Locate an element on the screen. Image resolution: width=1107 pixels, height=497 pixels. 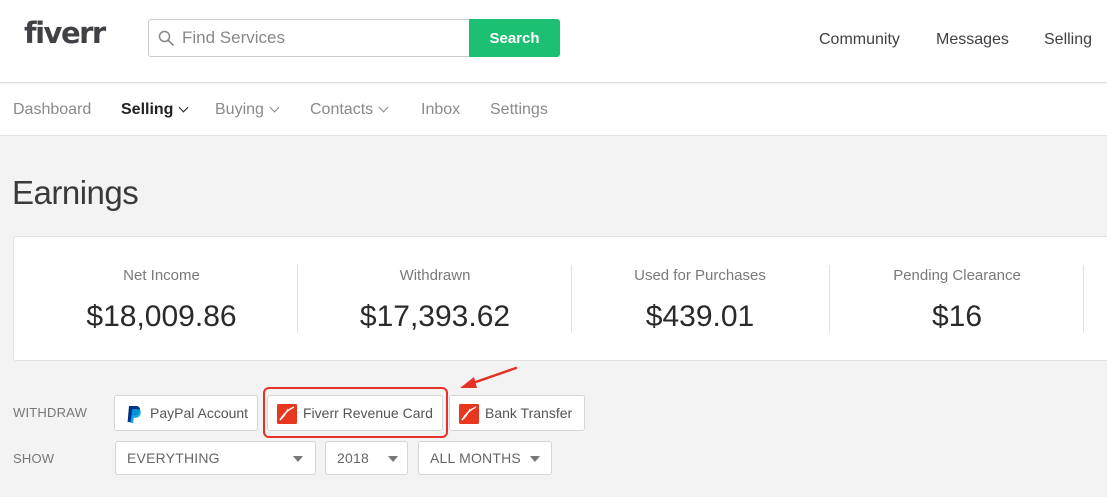
show-label: SHOW is located at coordinates (34, 458).